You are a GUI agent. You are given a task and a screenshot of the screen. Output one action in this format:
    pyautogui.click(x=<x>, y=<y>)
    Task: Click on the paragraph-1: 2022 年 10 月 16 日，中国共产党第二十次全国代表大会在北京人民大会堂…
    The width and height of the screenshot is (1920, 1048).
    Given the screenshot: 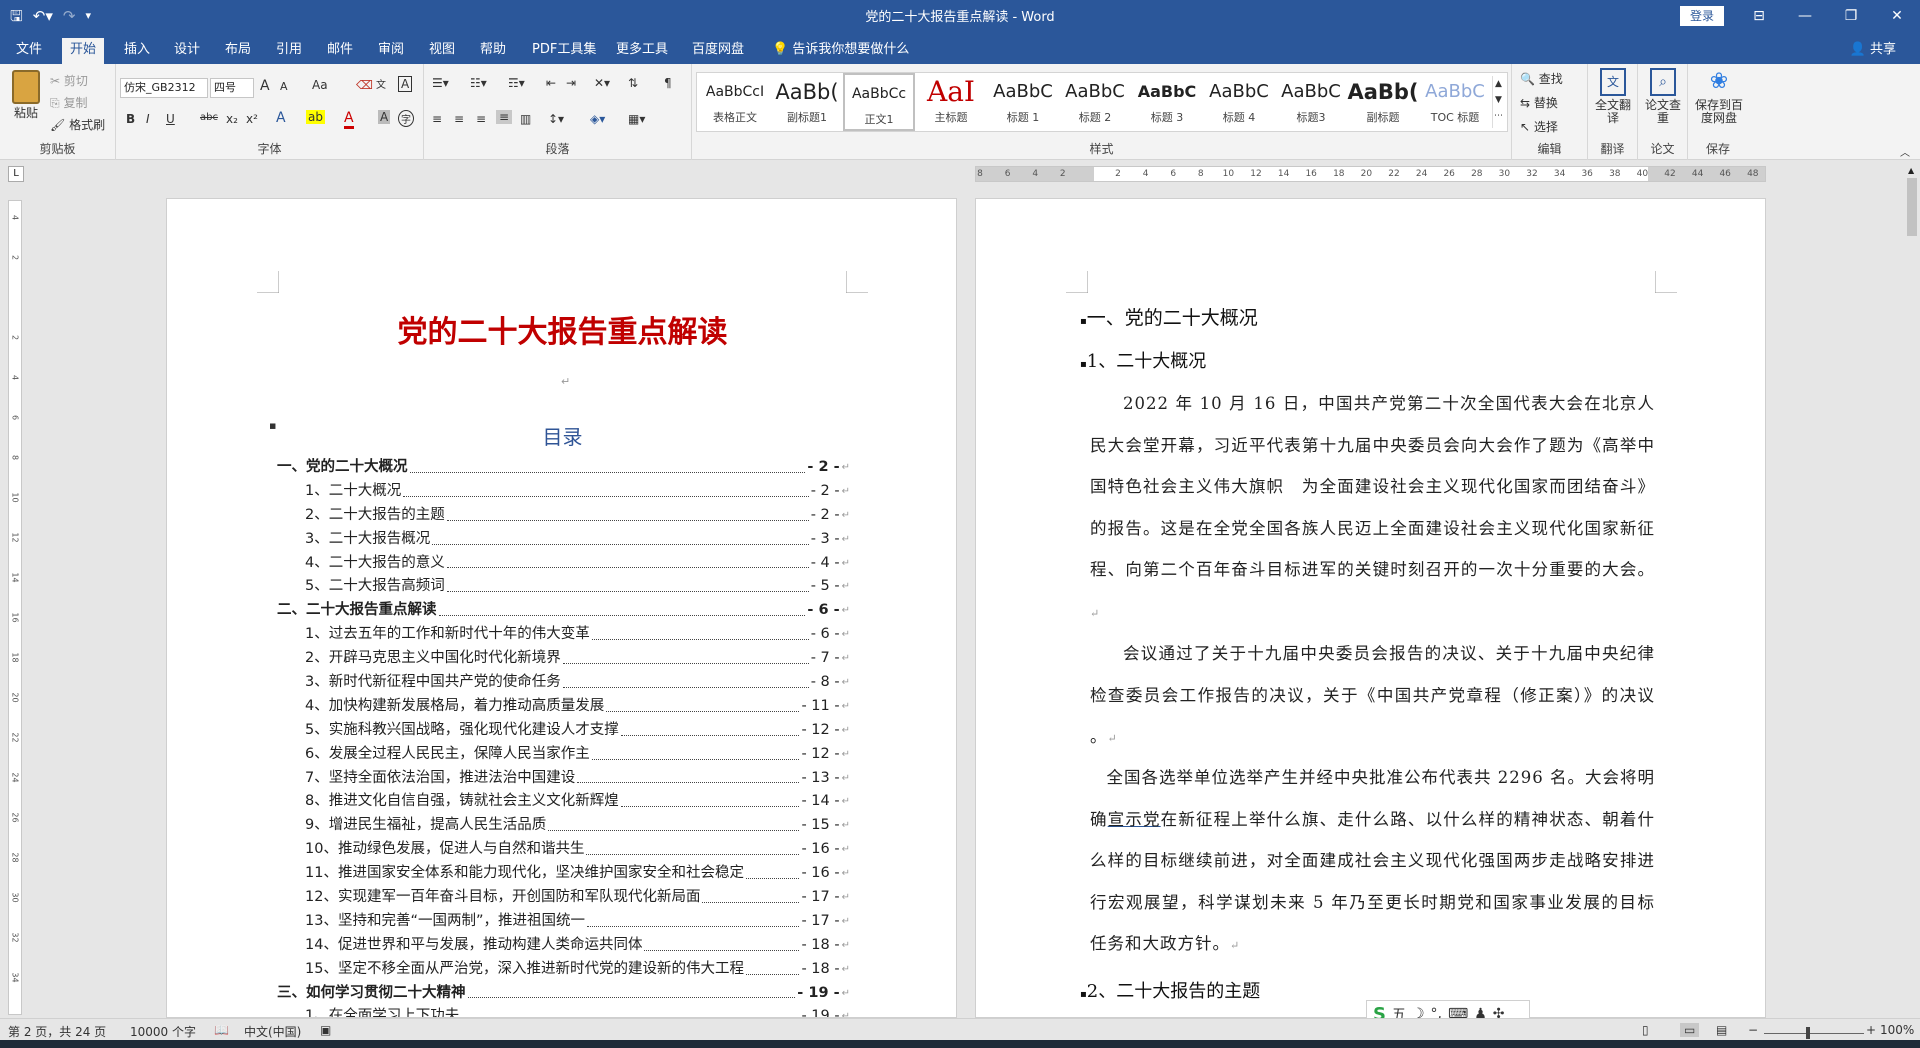 What is the action you would take?
    pyautogui.click(x=1372, y=508)
    